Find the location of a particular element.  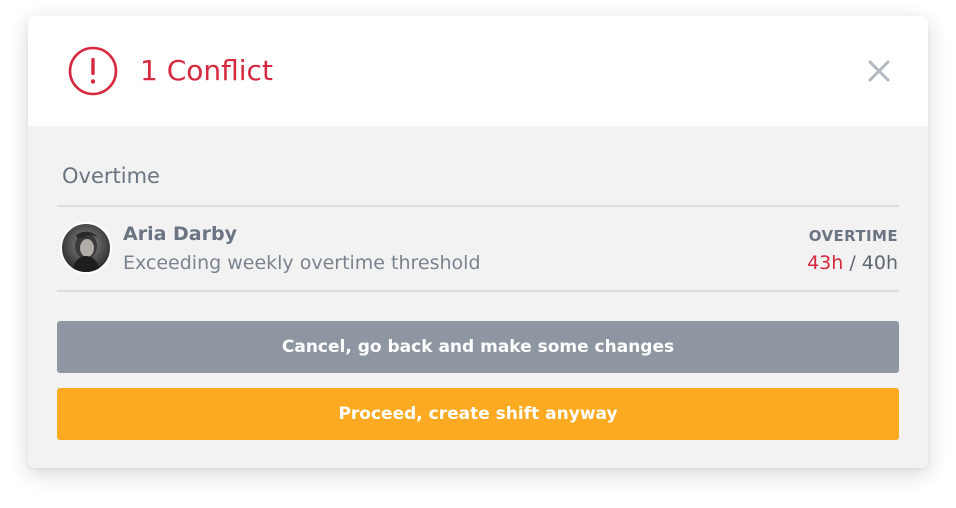

overtime-hours: 43h / 40h is located at coordinates (852, 263).